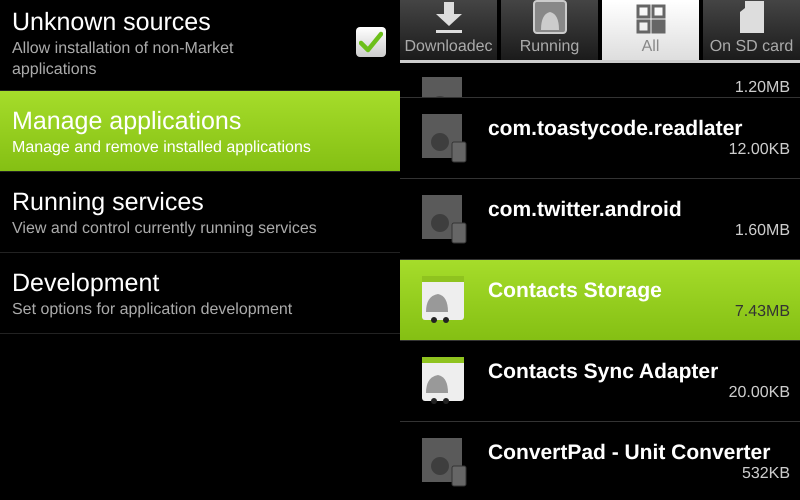 This screenshot has height=500, width=800. What do you see at coordinates (86, 283) in the screenshot?
I see `setting-title: Development` at bounding box center [86, 283].